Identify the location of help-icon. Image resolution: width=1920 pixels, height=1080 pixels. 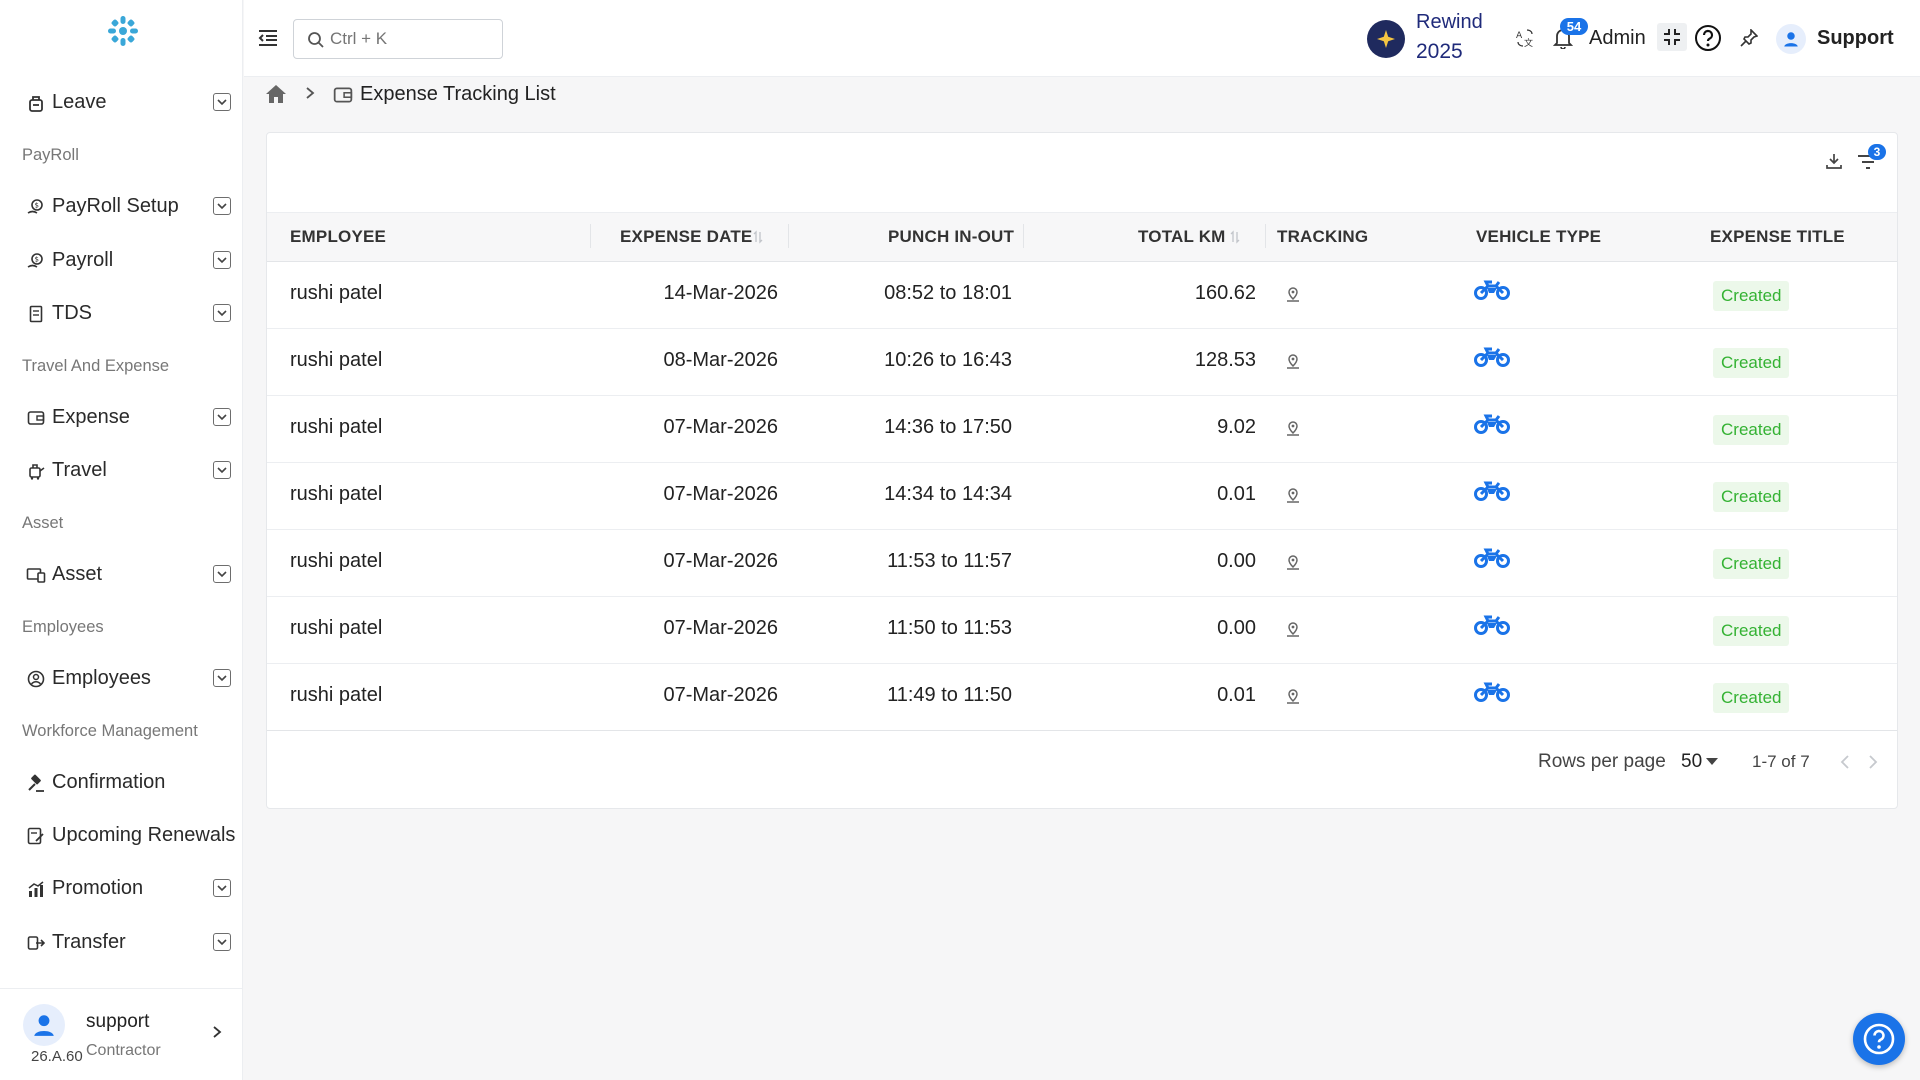
(1879, 1039).